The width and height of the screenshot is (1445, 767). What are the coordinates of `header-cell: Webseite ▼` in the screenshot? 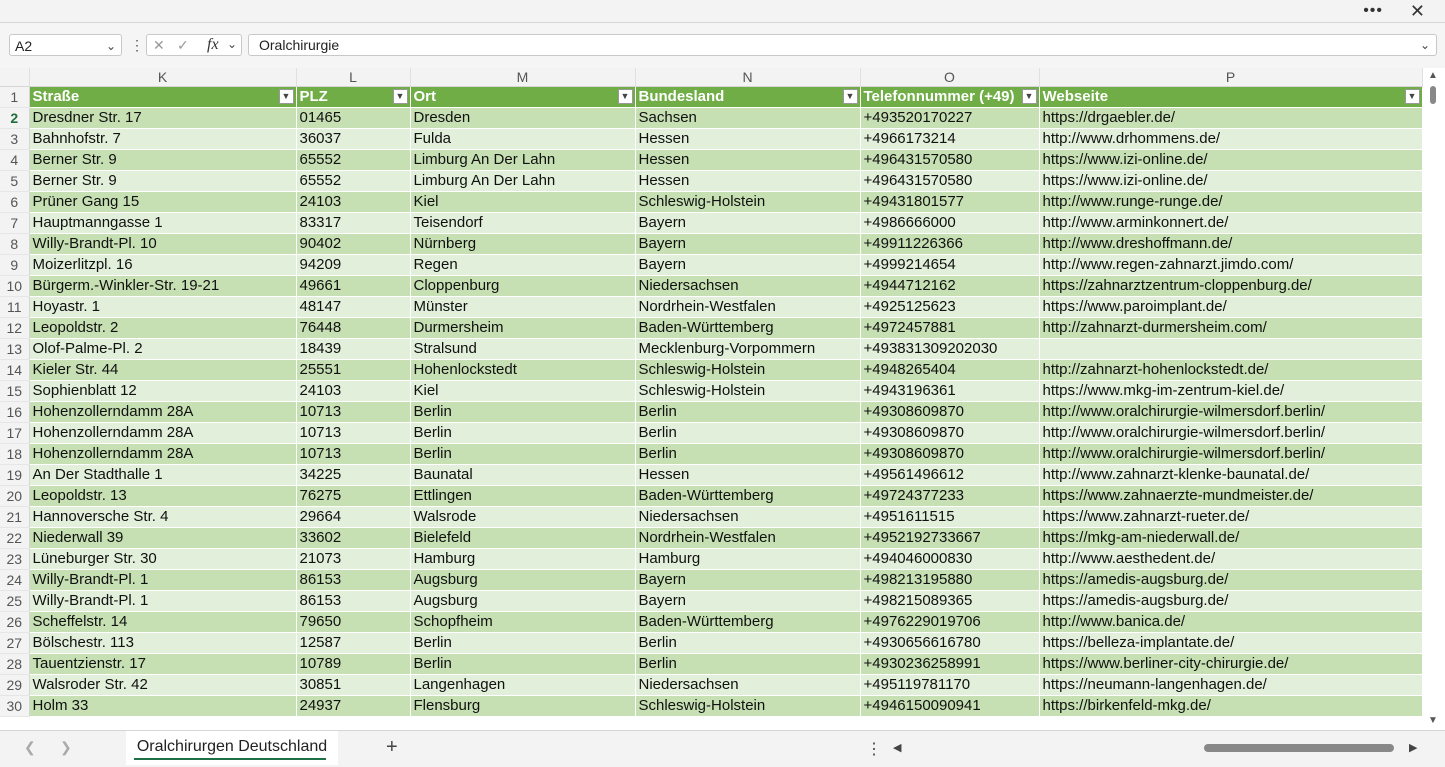 It's located at (1231, 97).